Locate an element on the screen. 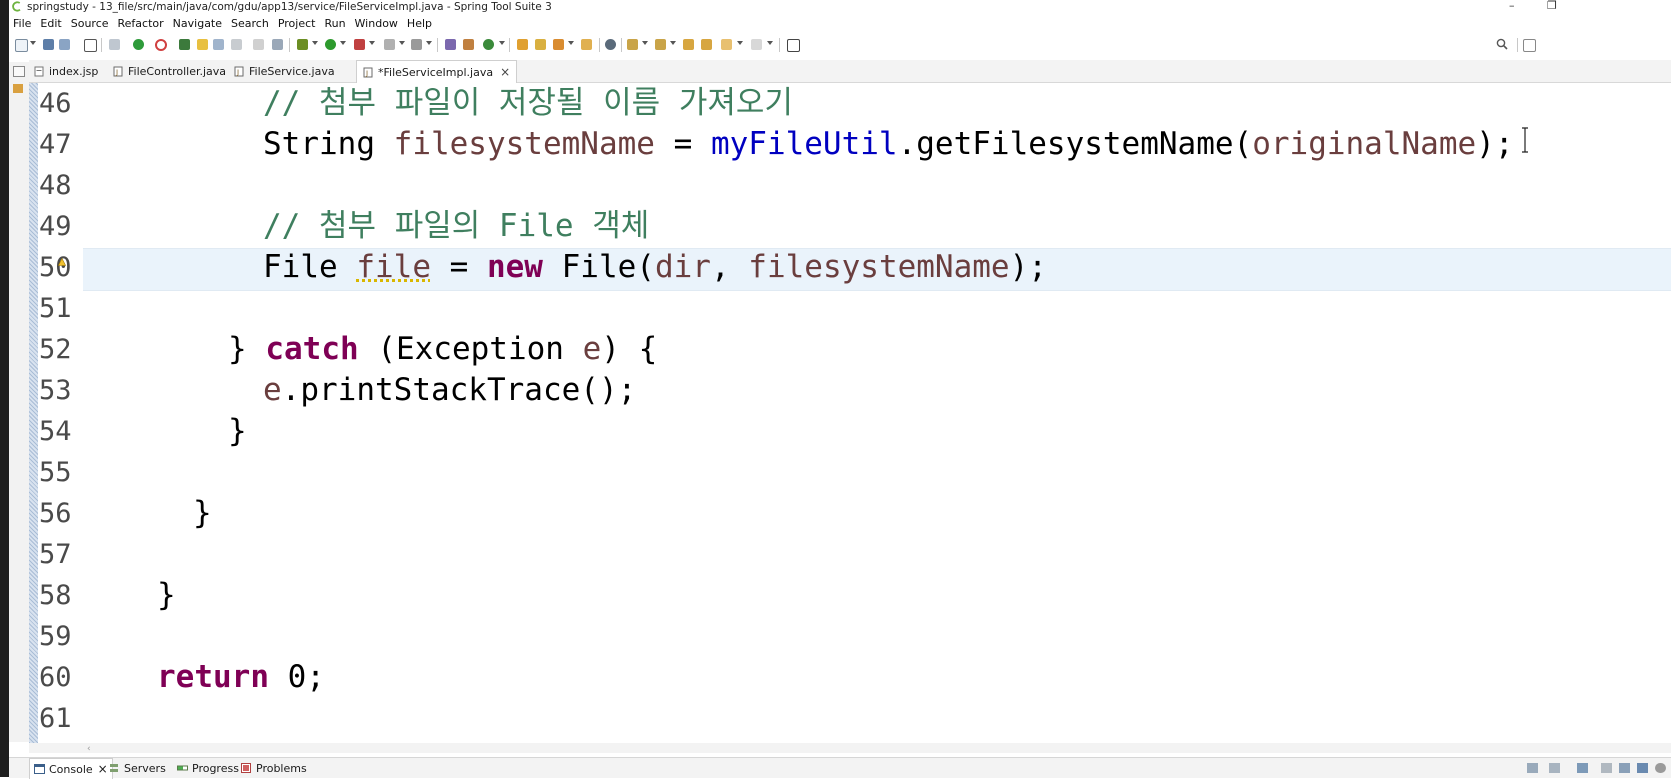 Image resolution: width=1671 pixels, height=779 pixels. menu-edit: Edit is located at coordinates (51, 23).